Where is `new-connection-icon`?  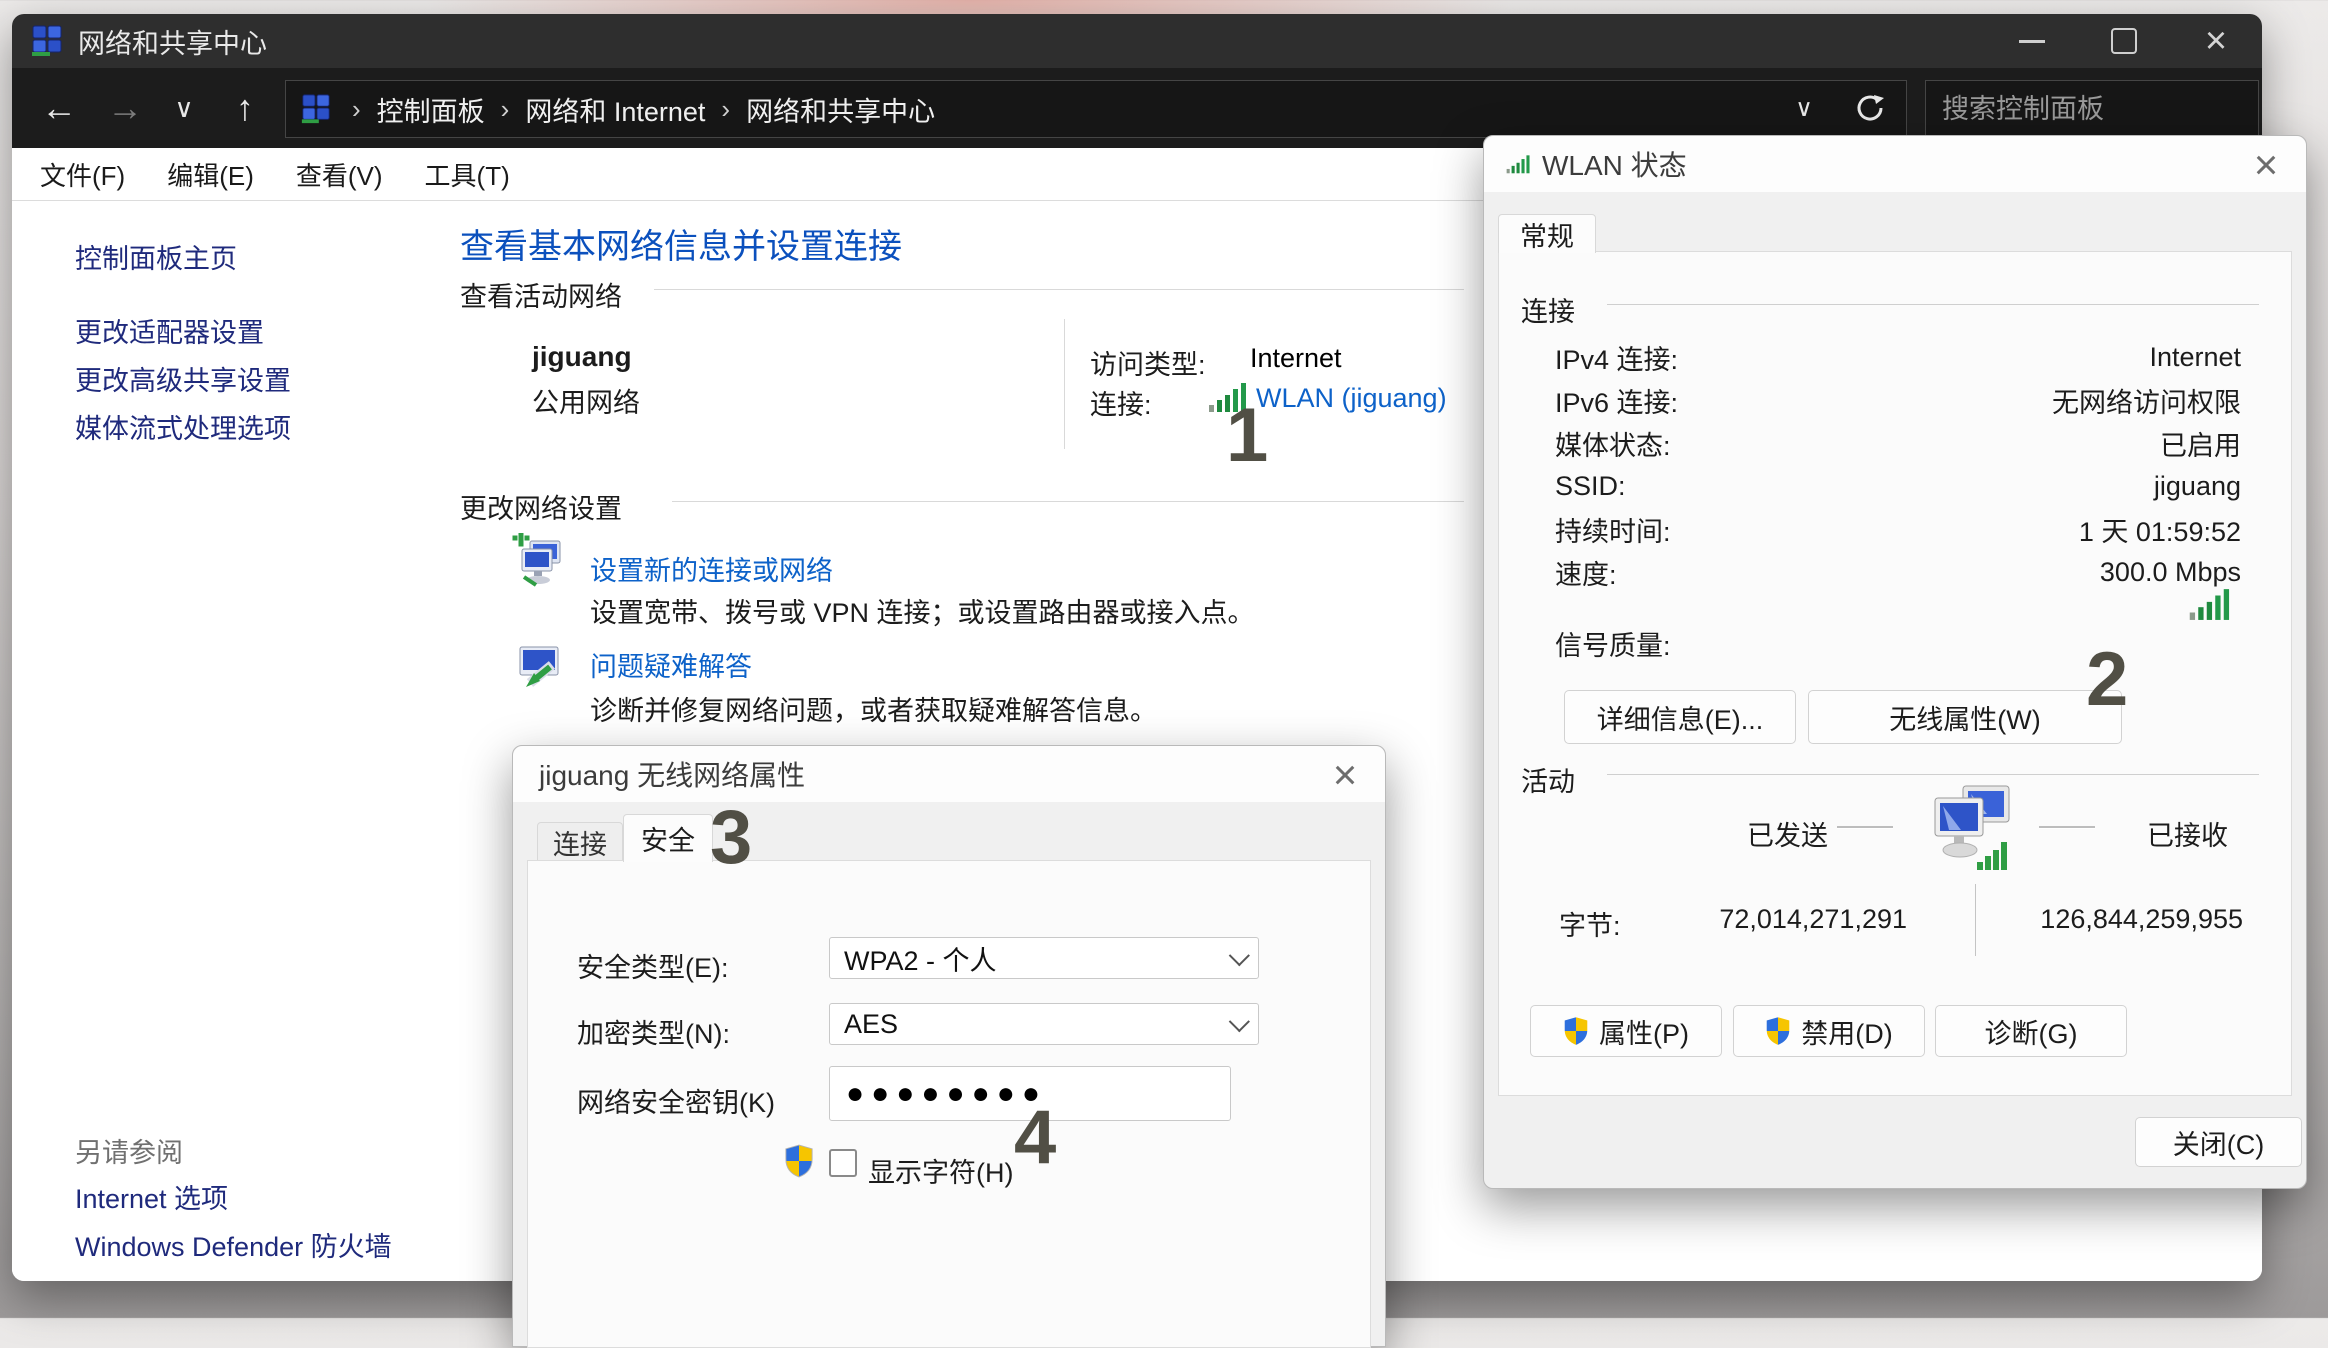 new-connection-icon is located at coordinates (538, 564).